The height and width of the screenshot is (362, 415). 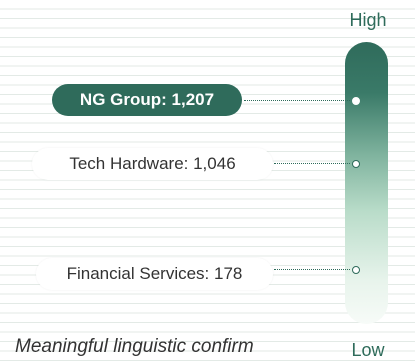 I want to click on caption-text: Meaningful linguistic confirm, so click(x=134, y=346).